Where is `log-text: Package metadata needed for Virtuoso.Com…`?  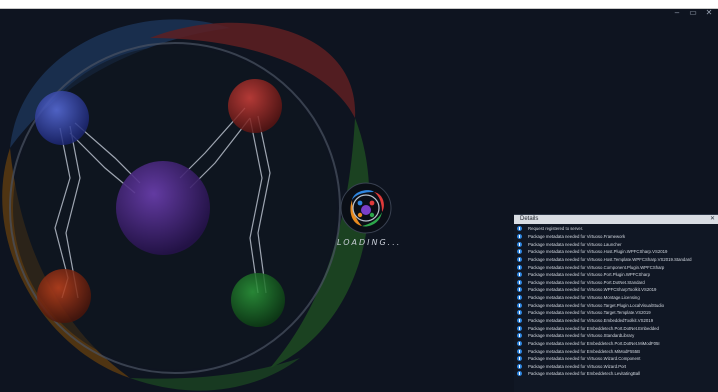 log-text: Package metadata needed for Virtuoso.Com… is located at coordinates (596, 267).